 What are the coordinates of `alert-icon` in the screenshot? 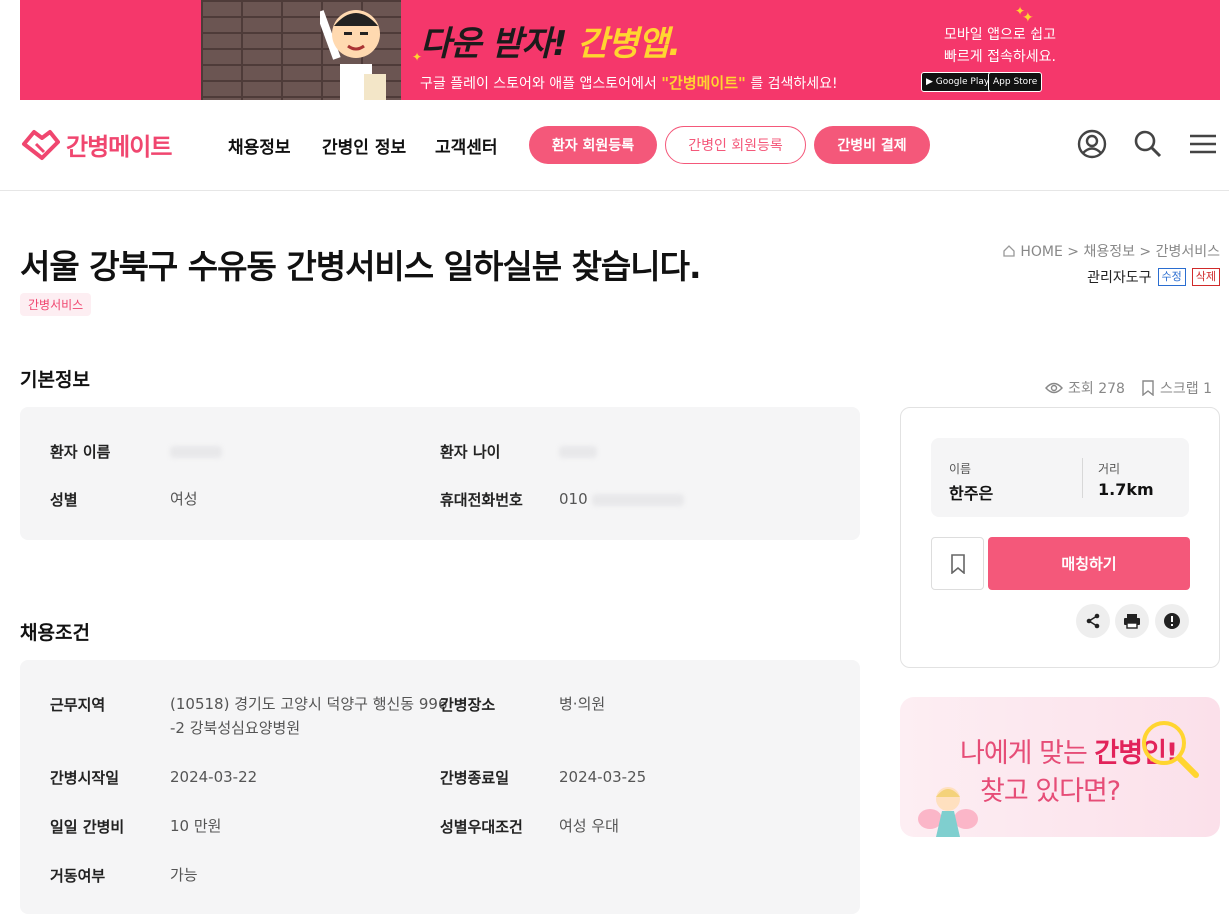 It's located at (1172, 621).